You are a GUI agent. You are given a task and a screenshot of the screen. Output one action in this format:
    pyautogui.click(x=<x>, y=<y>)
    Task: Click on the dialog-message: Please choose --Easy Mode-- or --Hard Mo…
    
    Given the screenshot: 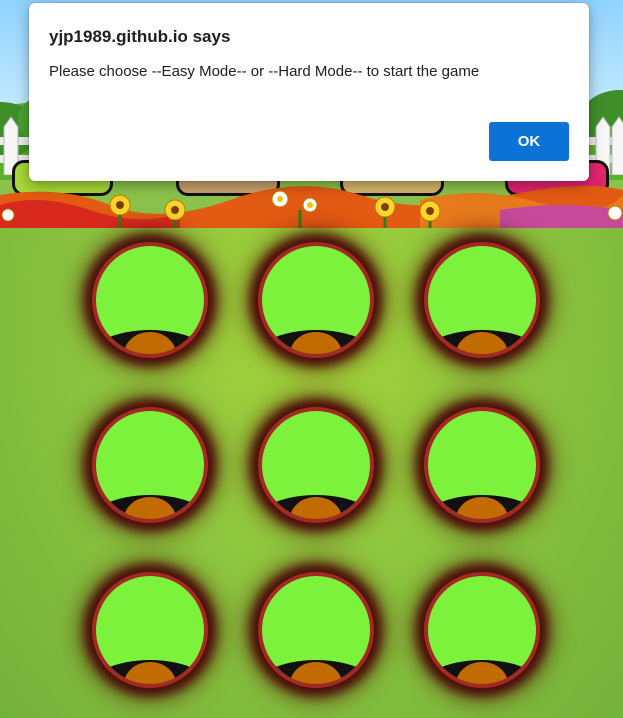 What is the action you would take?
    pyautogui.click(x=264, y=71)
    